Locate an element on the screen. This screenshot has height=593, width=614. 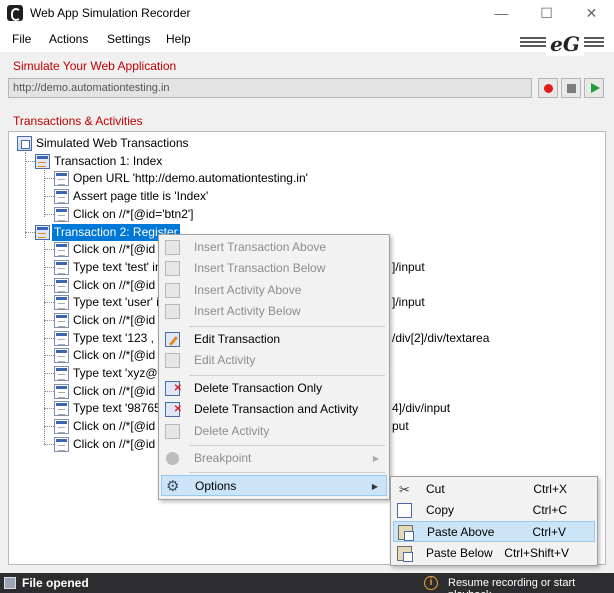
paste-below-icon is located at coordinates (405, 554).